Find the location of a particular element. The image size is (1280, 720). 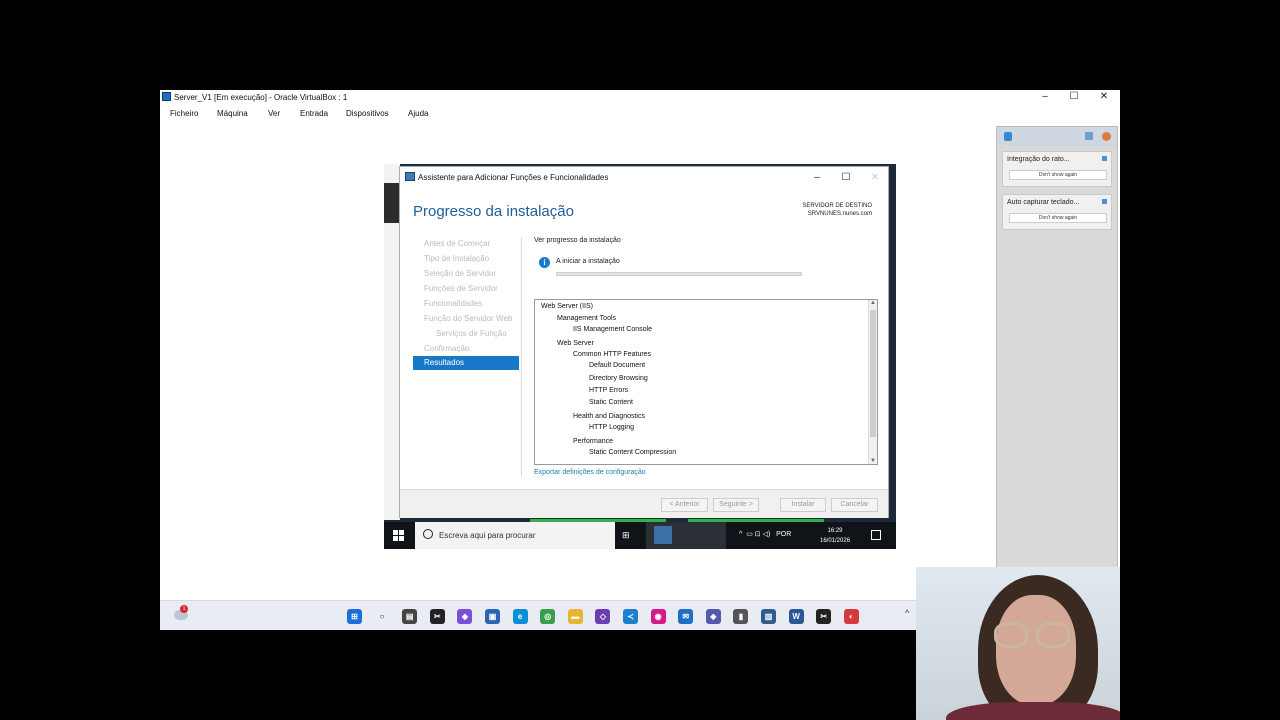

tree-item: Static Content Compression is located at coordinates (633, 452).